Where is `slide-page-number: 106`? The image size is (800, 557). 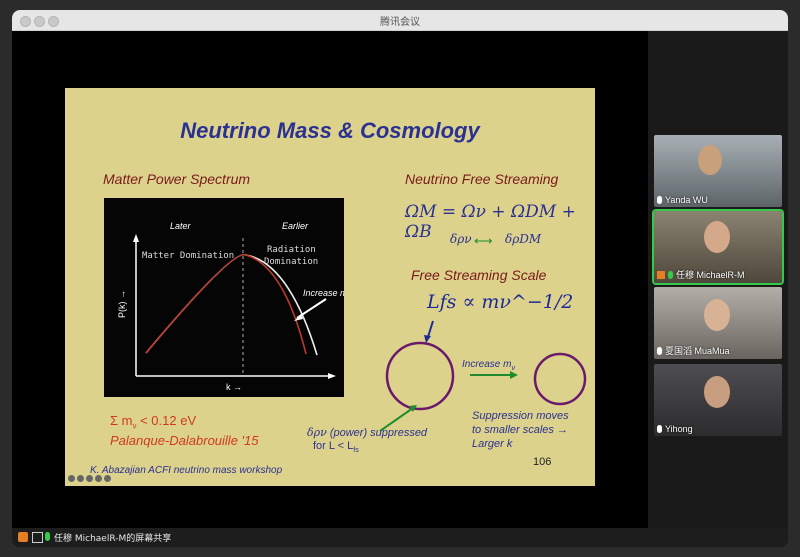 slide-page-number: 106 is located at coordinates (542, 462).